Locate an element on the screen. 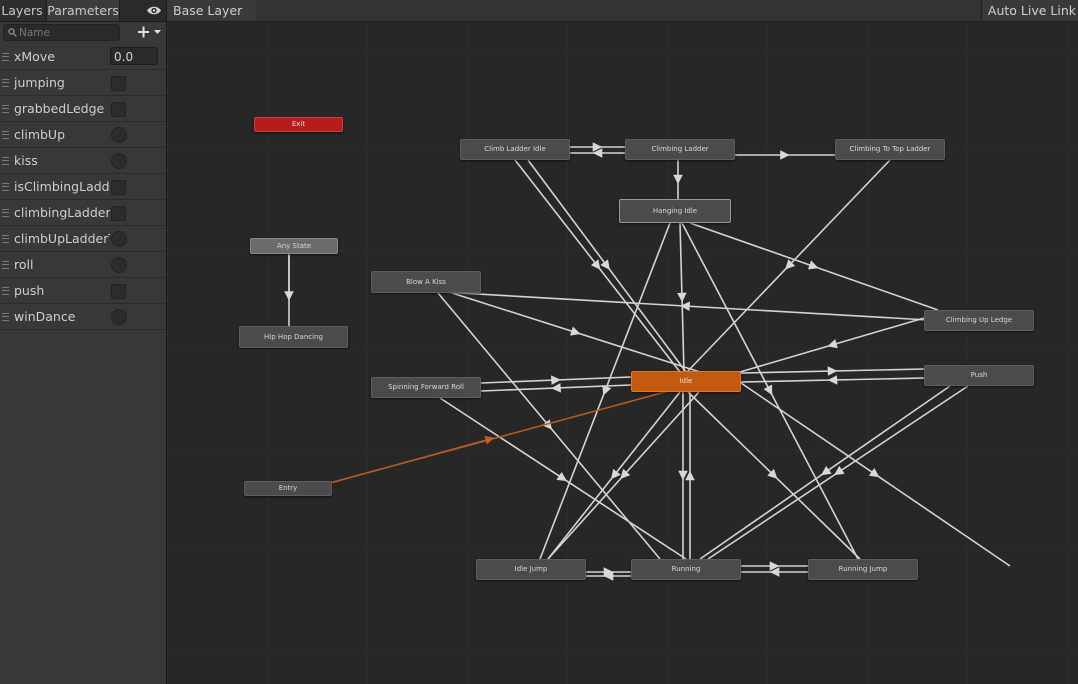 The height and width of the screenshot is (684, 1078). state-climb-ladder-idle: Climb Ladder Idle is located at coordinates (515, 149).